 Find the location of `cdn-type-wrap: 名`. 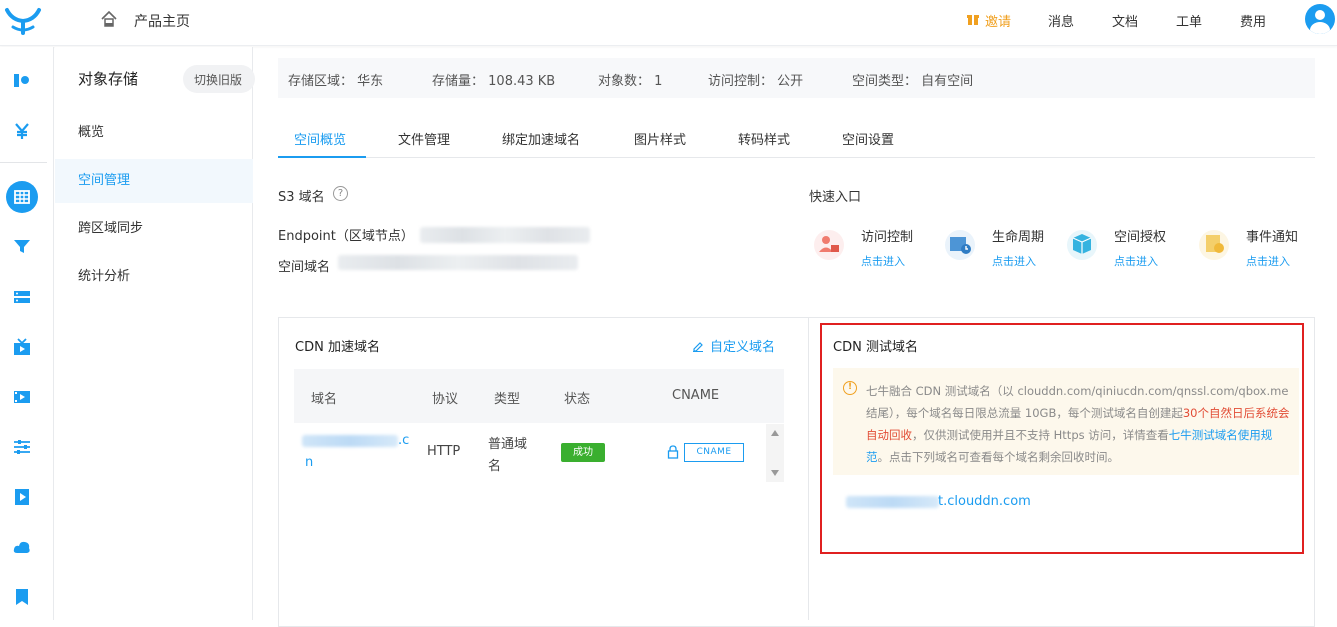

cdn-type-wrap: 名 is located at coordinates (495, 466).